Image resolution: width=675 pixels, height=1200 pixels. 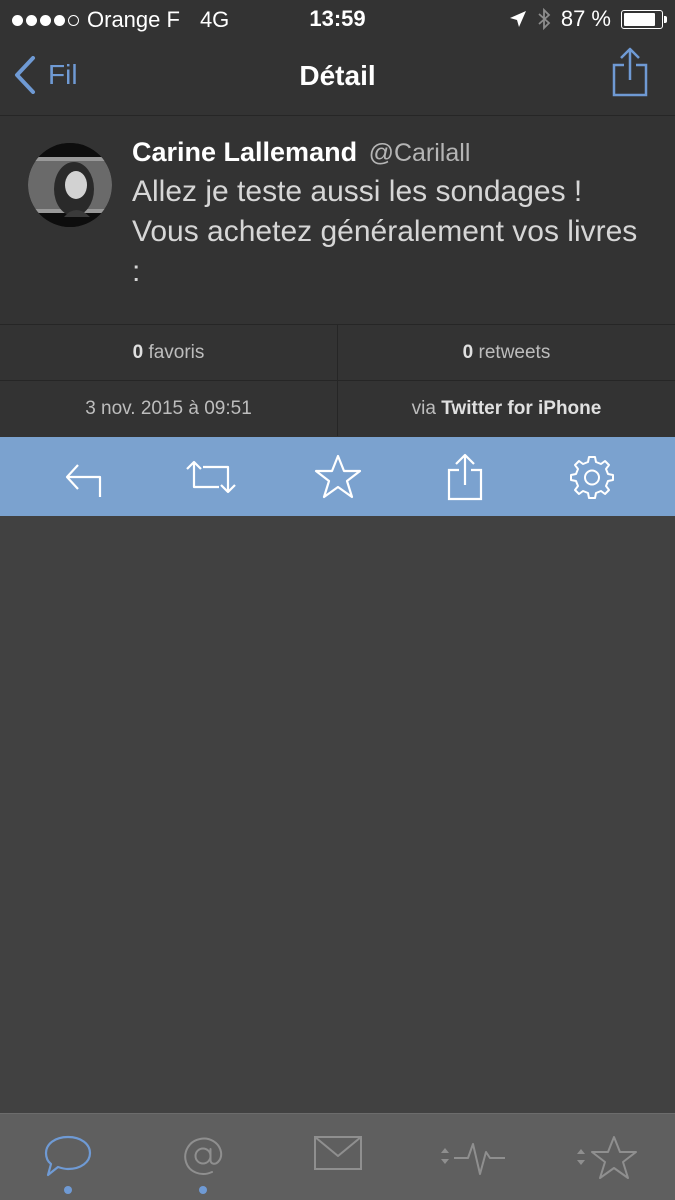 I want to click on at-sign-icon, so click(x=202, y=1156).